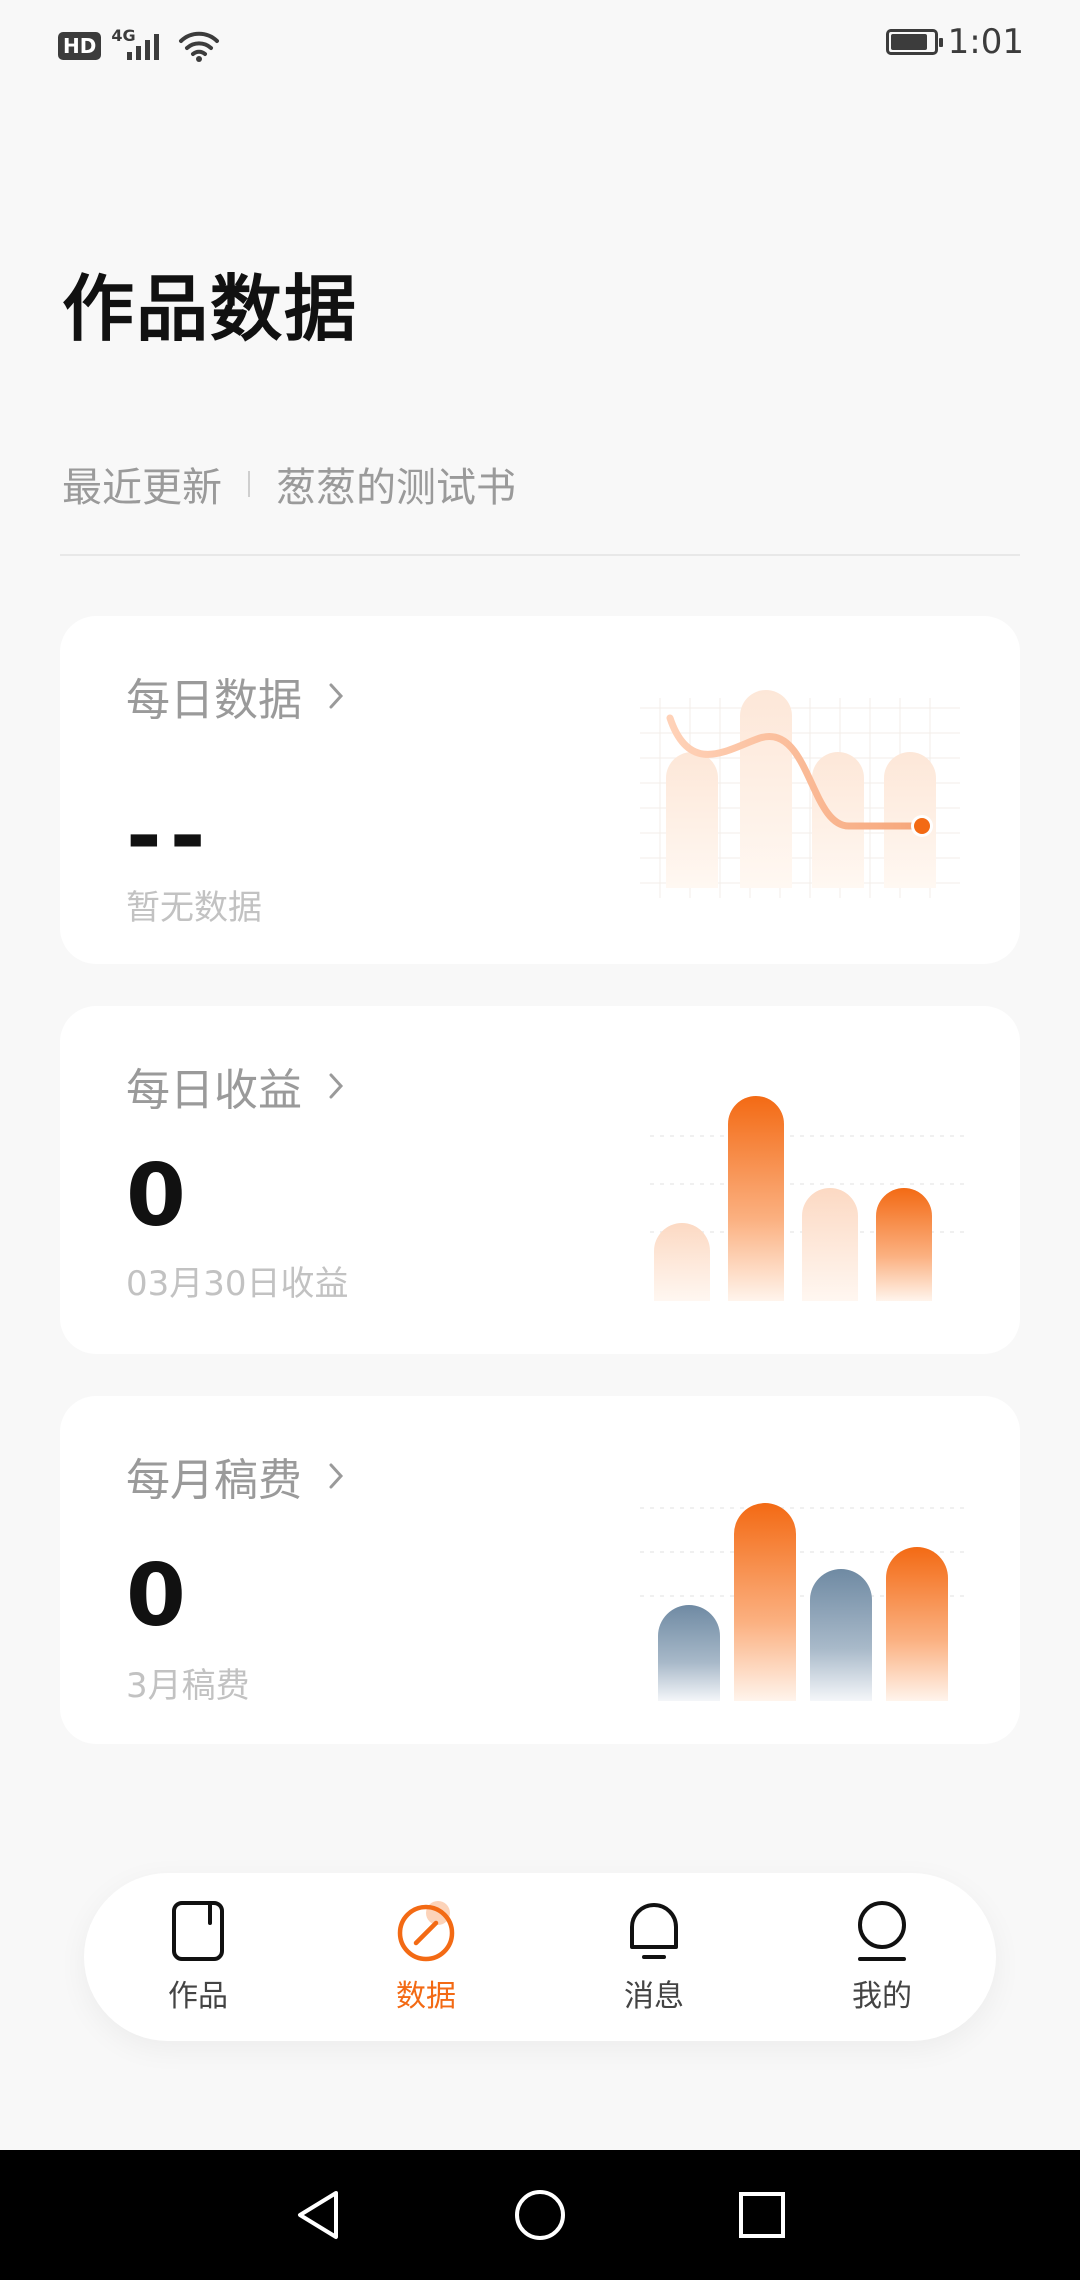  I want to click on tab-label: 作品, so click(198, 1996).